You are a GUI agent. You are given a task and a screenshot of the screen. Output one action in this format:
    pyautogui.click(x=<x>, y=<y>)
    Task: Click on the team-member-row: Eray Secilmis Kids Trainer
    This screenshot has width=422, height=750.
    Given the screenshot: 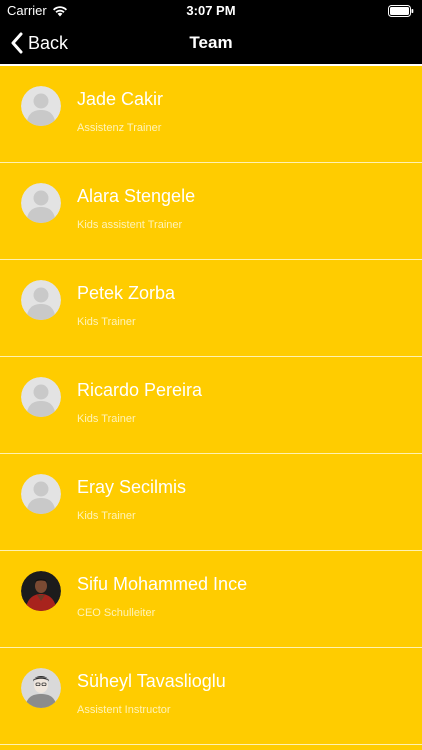 What is the action you would take?
    pyautogui.click(x=211, y=502)
    